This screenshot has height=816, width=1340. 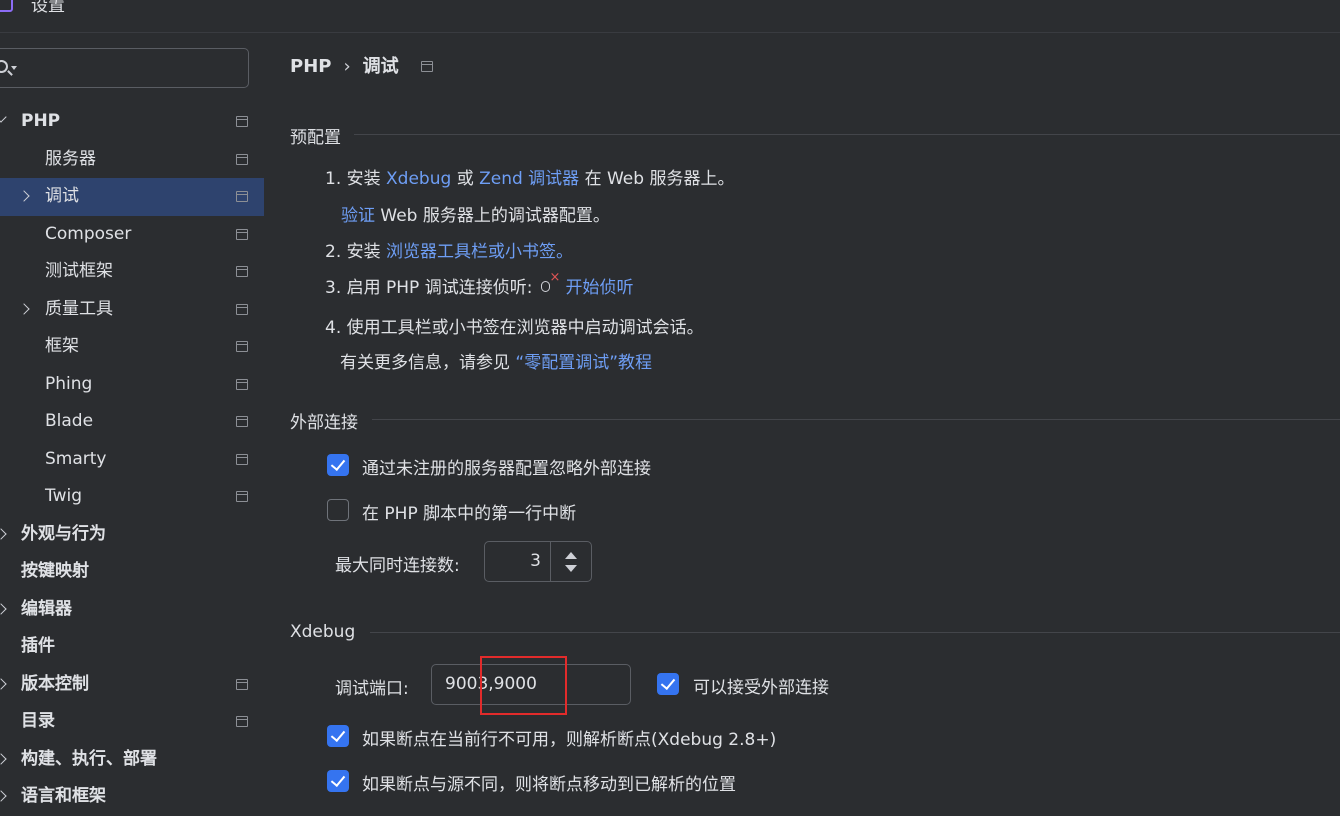 What do you see at coordinates (79, 308) in the screenshot?
I see `sidebar-item-label: 质量工具` at bounding box center [79, 308].